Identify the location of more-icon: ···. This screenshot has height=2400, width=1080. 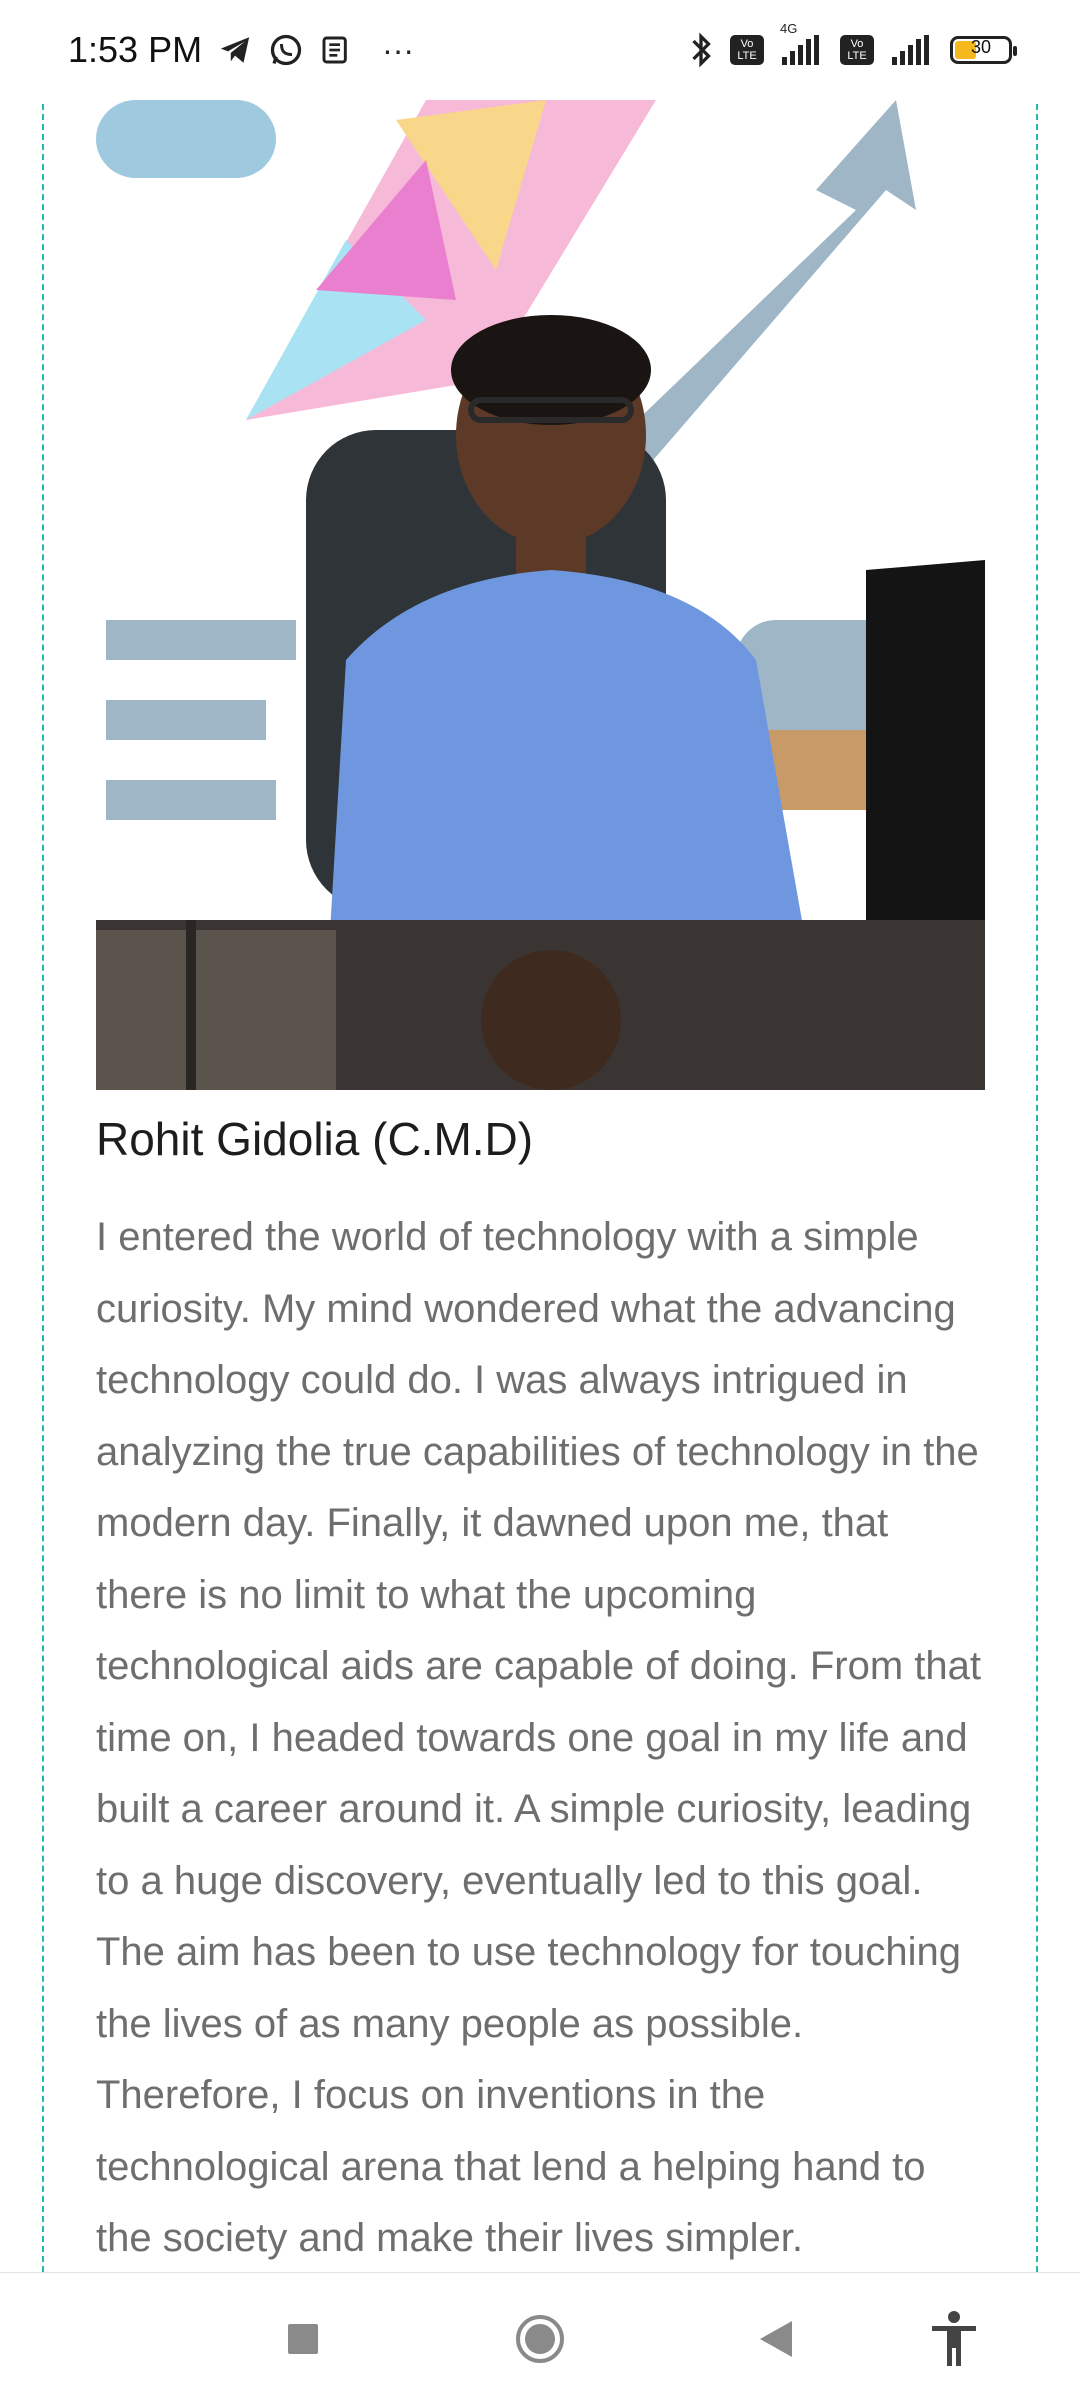
(398, 49).